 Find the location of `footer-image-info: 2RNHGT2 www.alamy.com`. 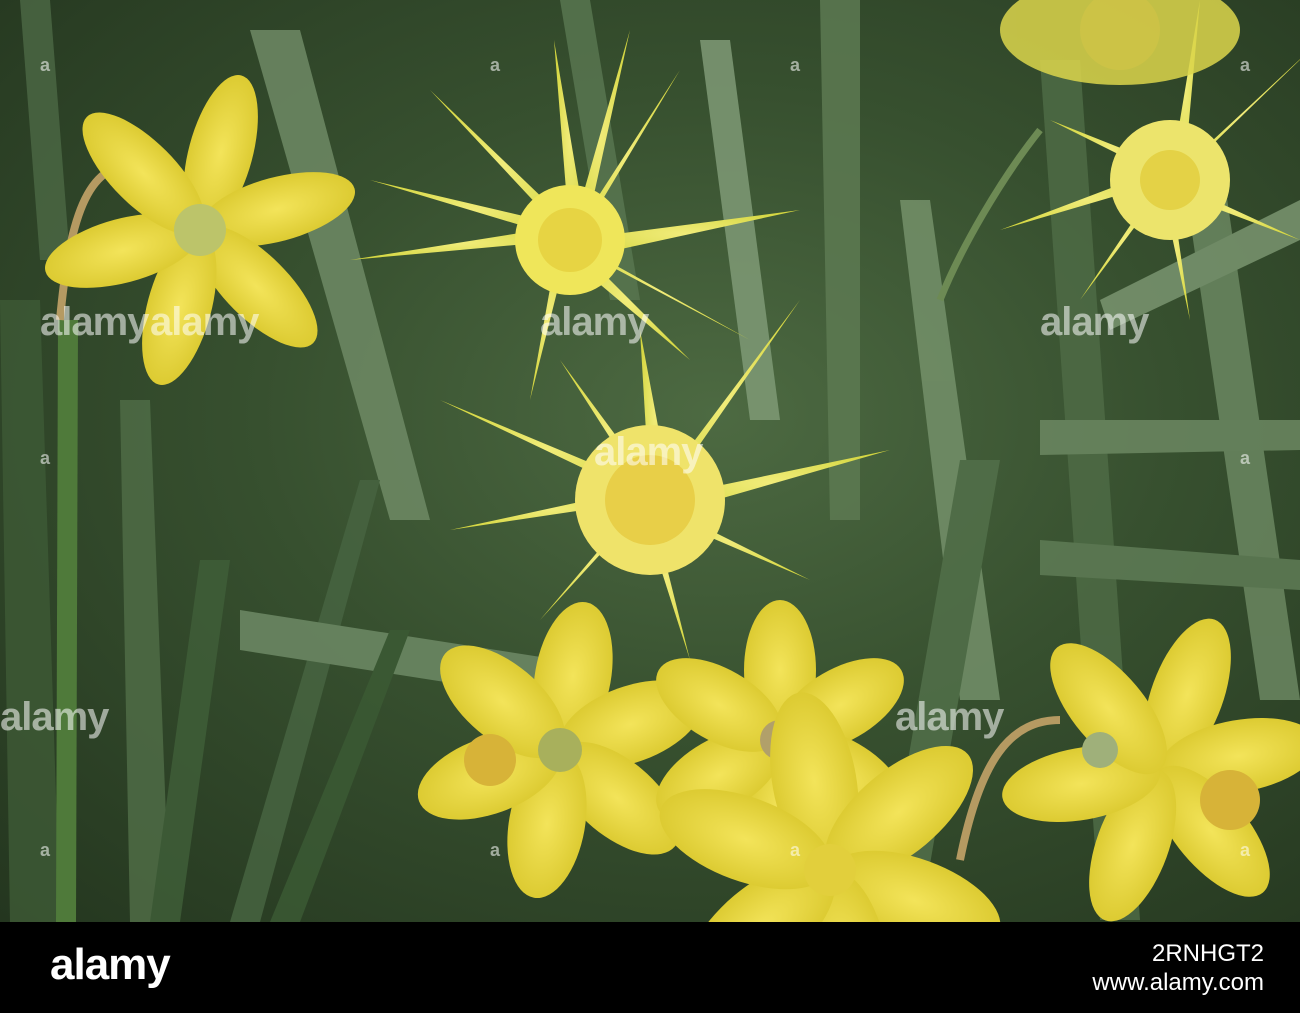

footer-image-info: 2RNHGT2 www.alamy.com is located at coordinates (1178, 969).